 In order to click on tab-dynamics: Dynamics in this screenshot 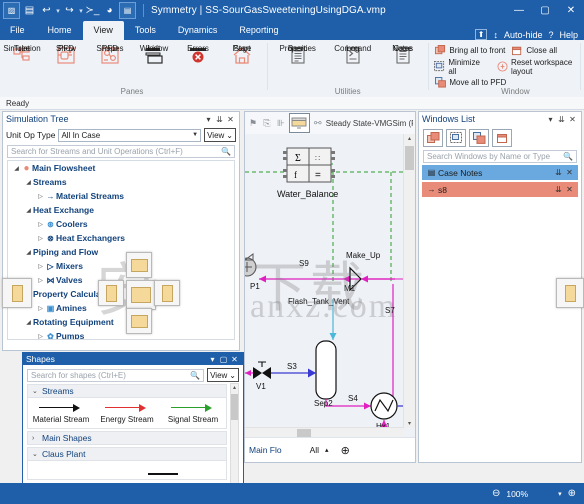, I will do `click(198, 30)`.